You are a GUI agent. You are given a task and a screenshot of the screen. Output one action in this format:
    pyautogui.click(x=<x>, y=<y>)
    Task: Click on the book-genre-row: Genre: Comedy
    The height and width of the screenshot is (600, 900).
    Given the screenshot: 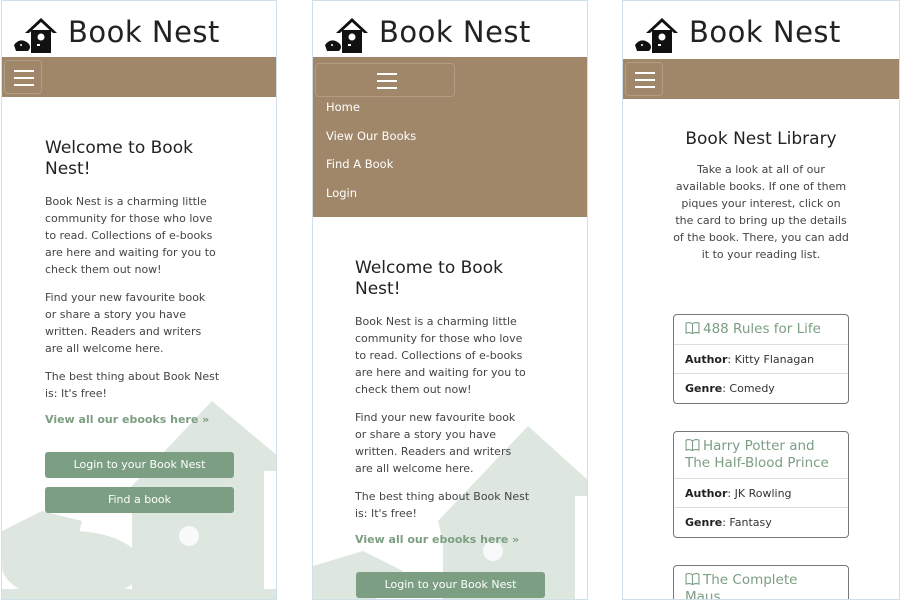 What is the action you would take?
    pyautogui.click(x=730, y=388)
    